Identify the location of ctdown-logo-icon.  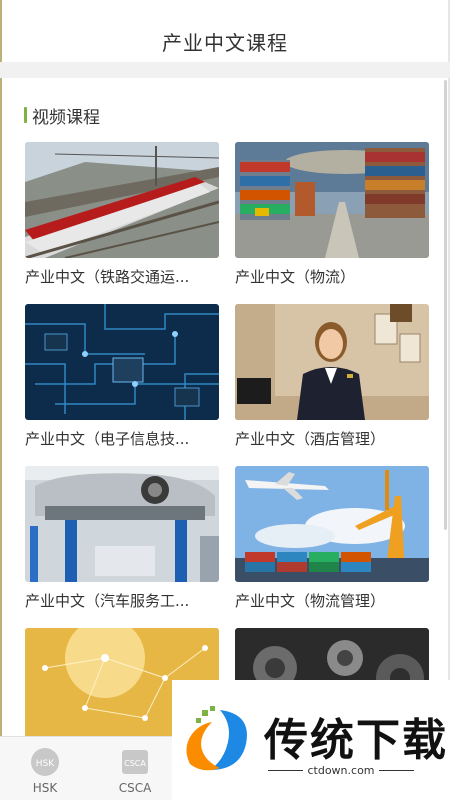
(216, 738).